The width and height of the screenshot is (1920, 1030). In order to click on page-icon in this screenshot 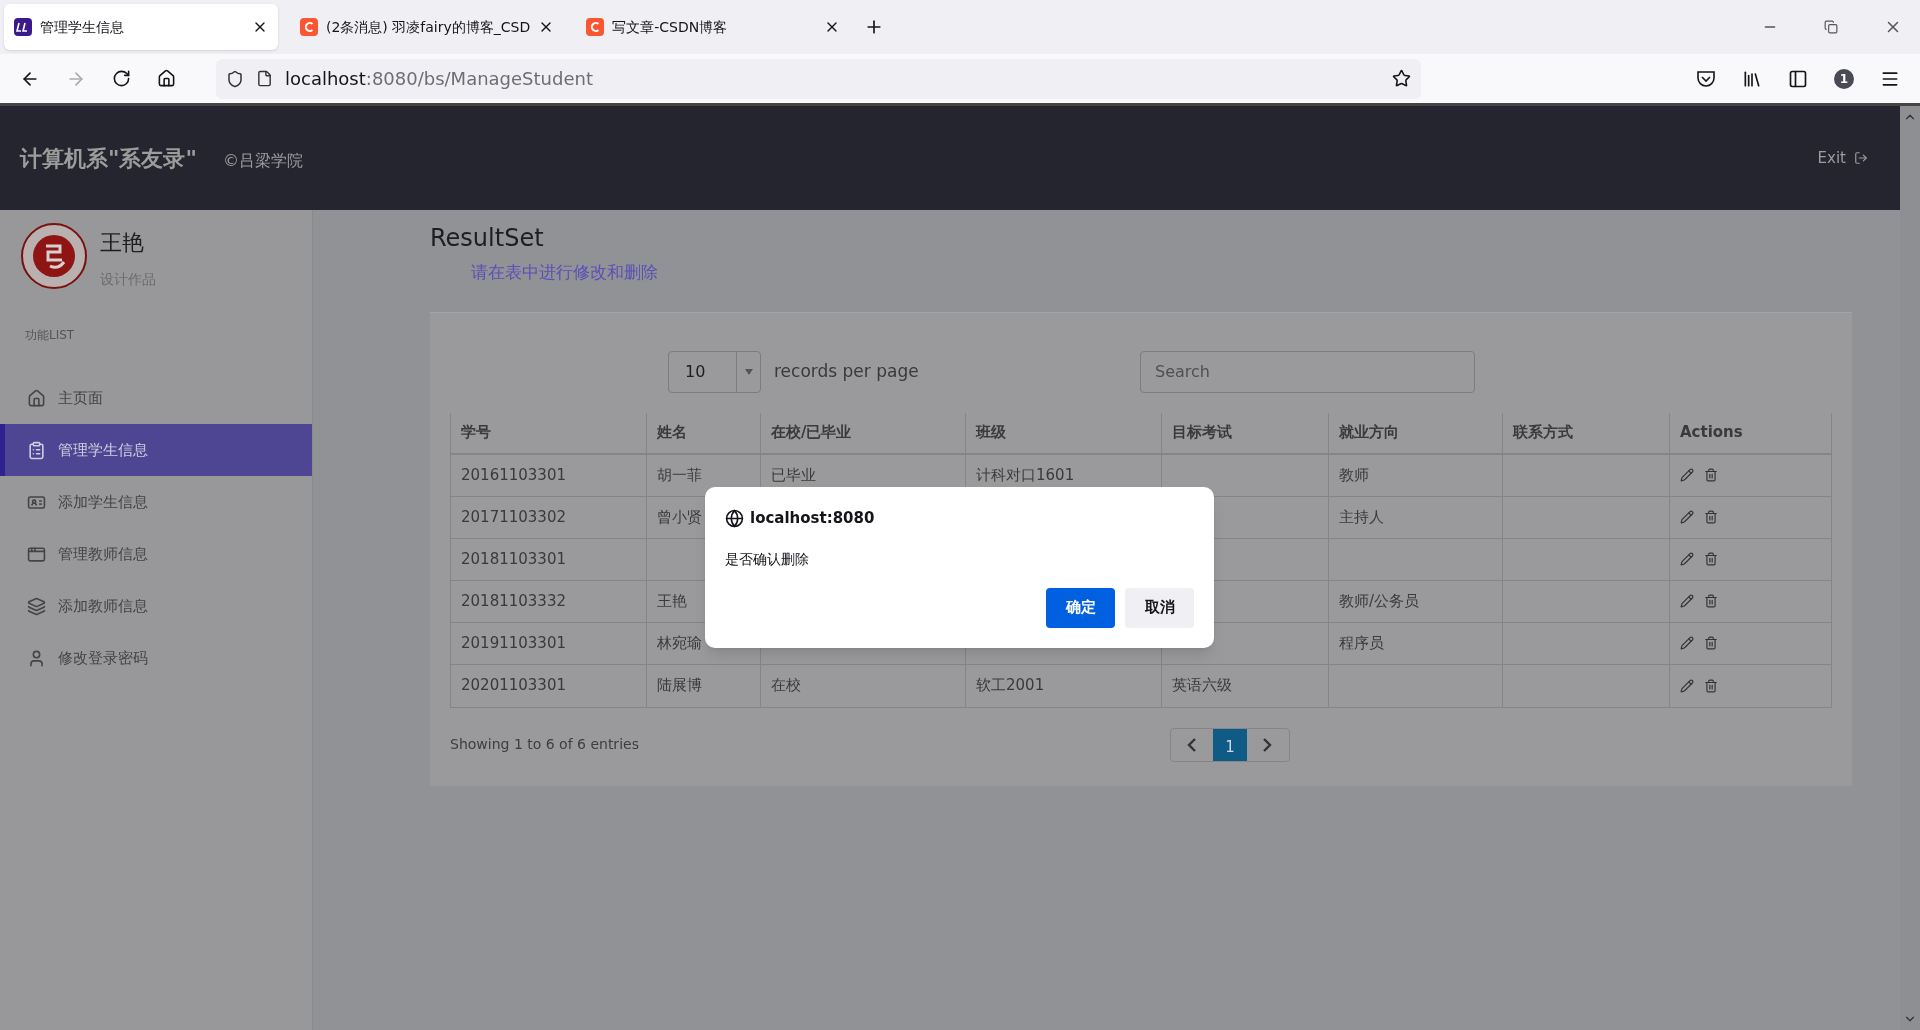, I will do `click(264, 78)`.